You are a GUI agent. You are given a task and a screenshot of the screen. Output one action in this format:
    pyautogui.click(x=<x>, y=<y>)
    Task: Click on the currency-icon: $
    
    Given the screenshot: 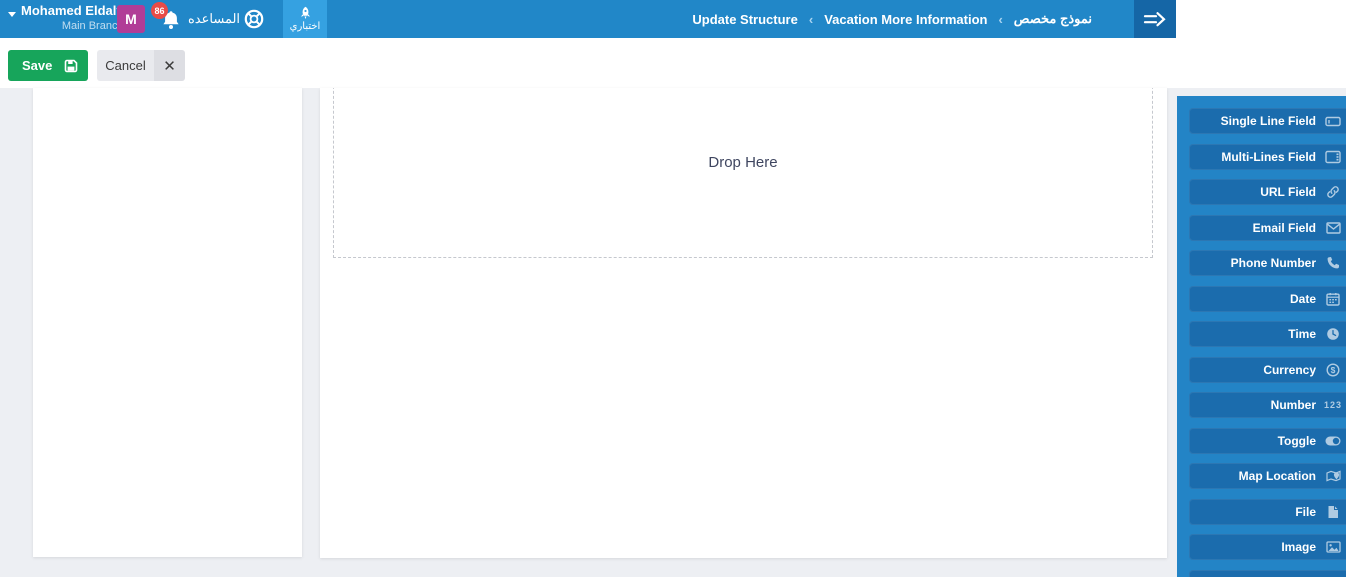 What is the action you would take?
    pyautogui.click(x=1333, y=369)
    